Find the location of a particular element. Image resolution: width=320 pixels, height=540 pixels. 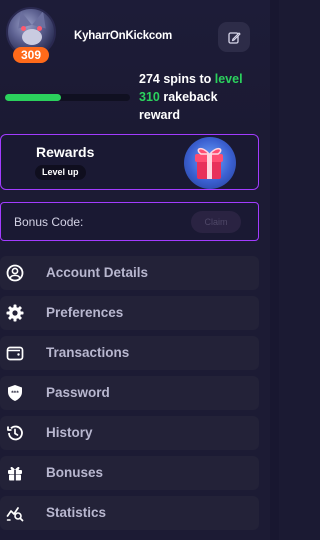

level-progress-bar is located at coordinates (67, 97).